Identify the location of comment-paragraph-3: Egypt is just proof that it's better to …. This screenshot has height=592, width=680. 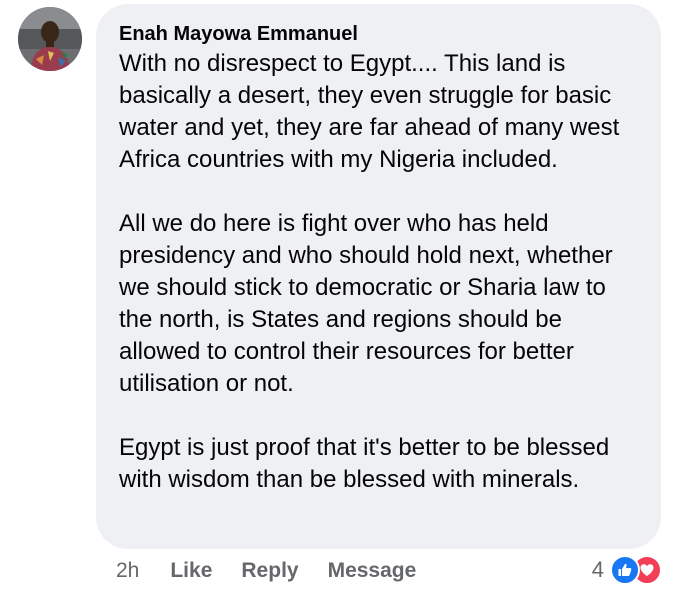
(364, 463).